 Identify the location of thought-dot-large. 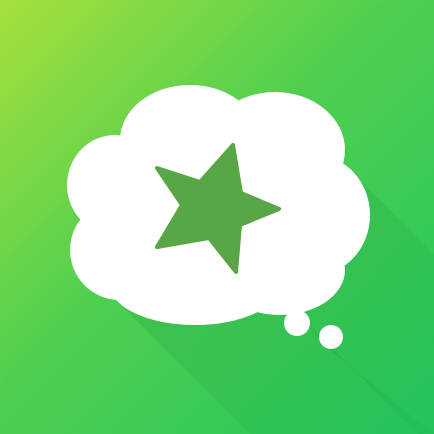
(297, 323).